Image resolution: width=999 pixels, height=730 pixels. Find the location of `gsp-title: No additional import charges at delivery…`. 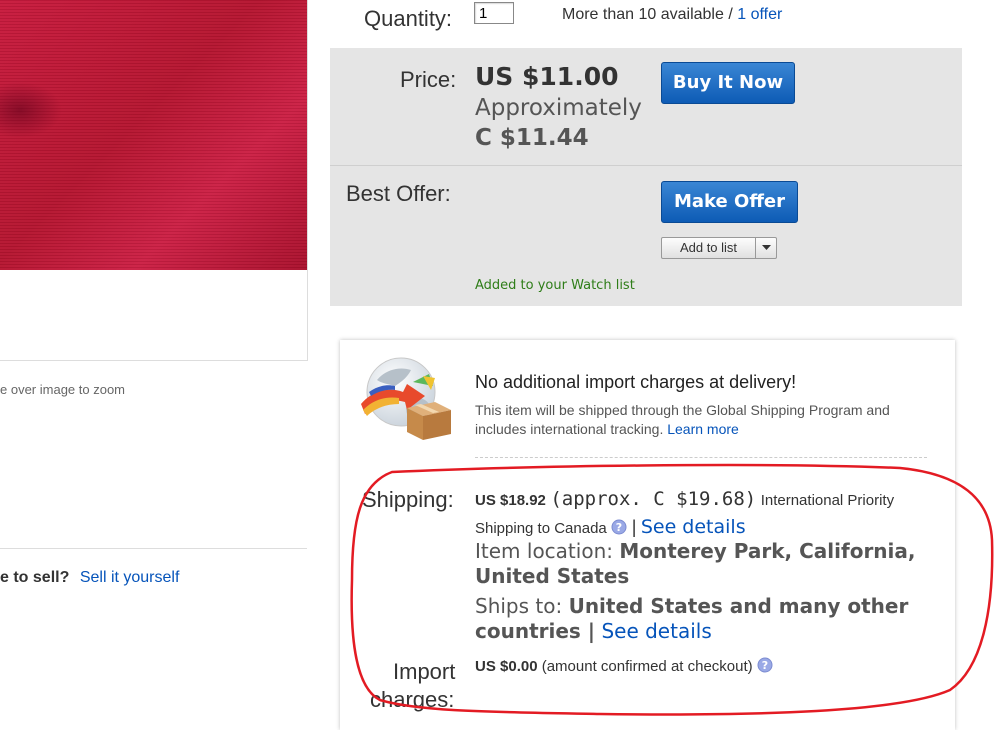

gsp-title: No additional import charges at delivery… is located at coordinates (636, 382).